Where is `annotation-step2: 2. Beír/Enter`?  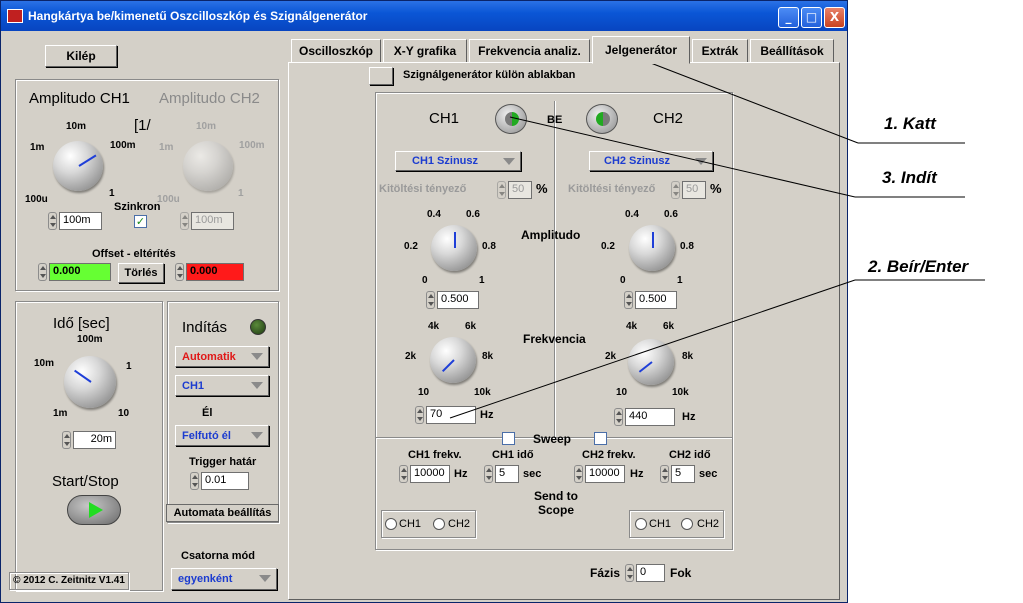
annotation-step2: 2. Beír/Enter is located at coordinates (918, 266).